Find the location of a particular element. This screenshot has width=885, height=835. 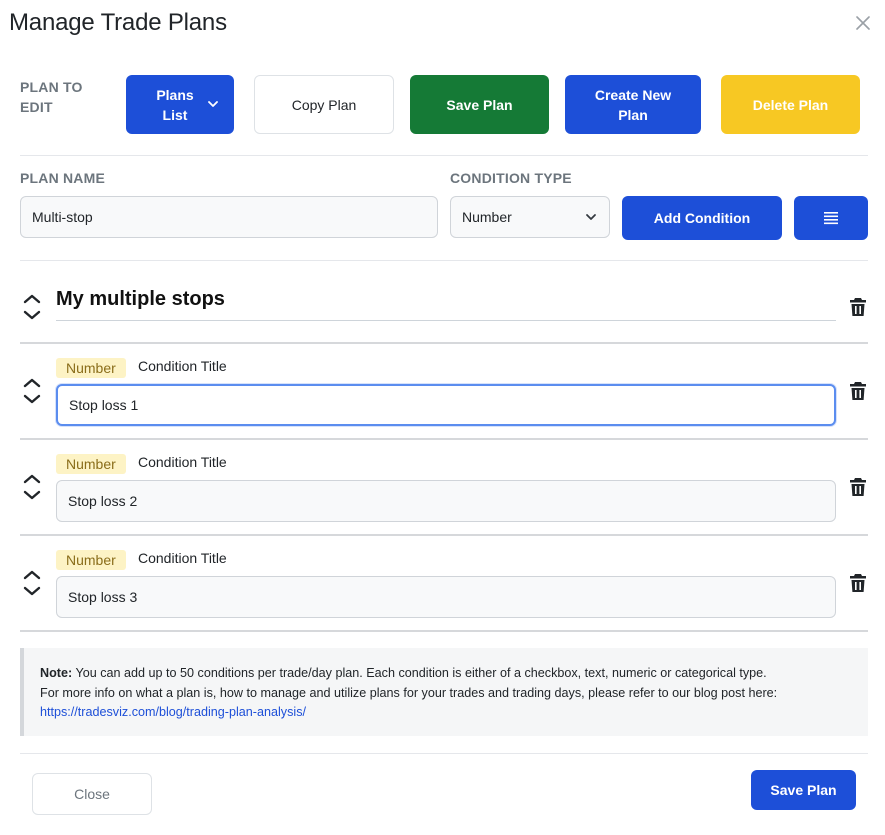

plan-name-value: Multi-stop is located at coordinates (62, 217).